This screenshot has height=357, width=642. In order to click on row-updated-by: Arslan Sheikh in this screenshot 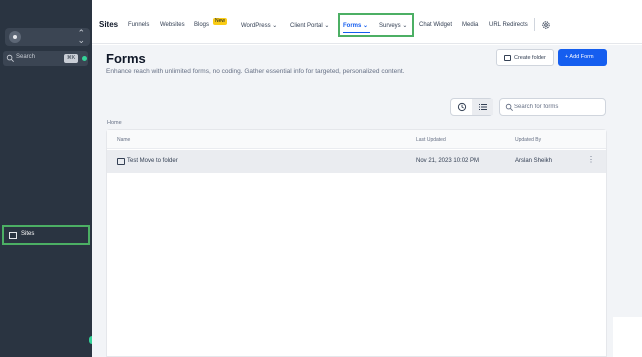, I will do `click(534, 161)`.